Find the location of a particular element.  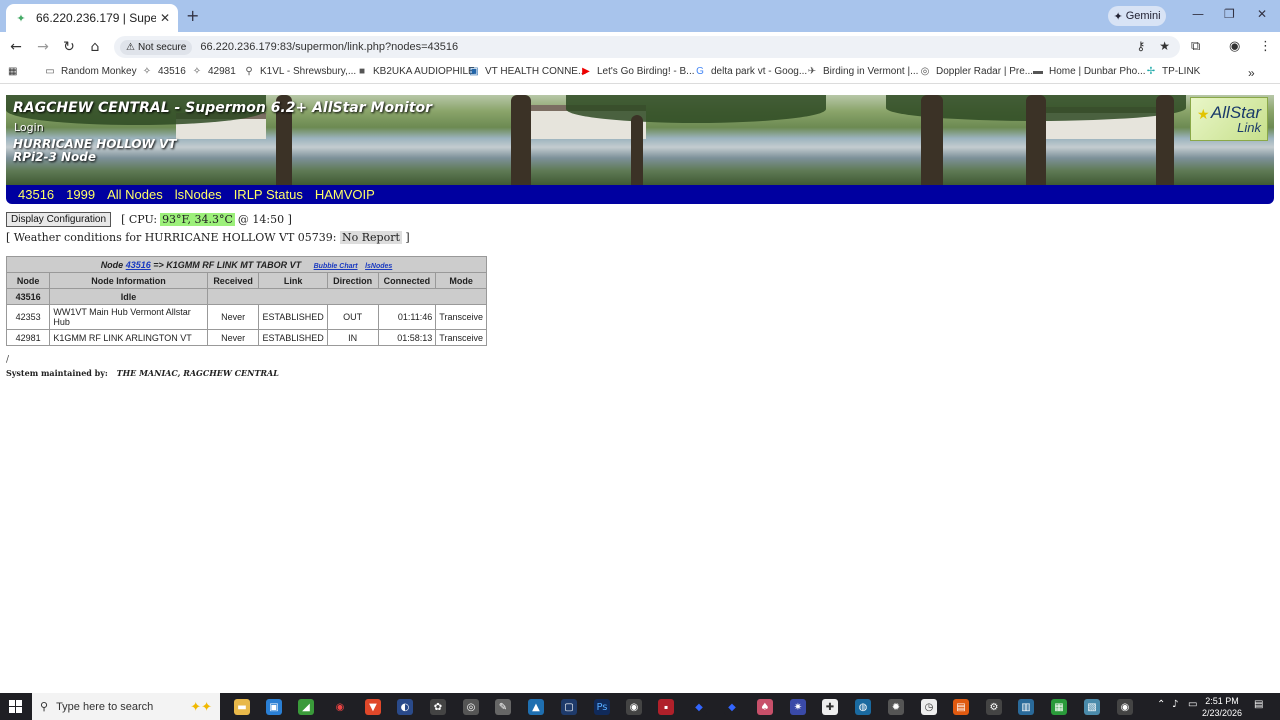

clock-app-icon: ◷ is located at coordinates (929, 707).